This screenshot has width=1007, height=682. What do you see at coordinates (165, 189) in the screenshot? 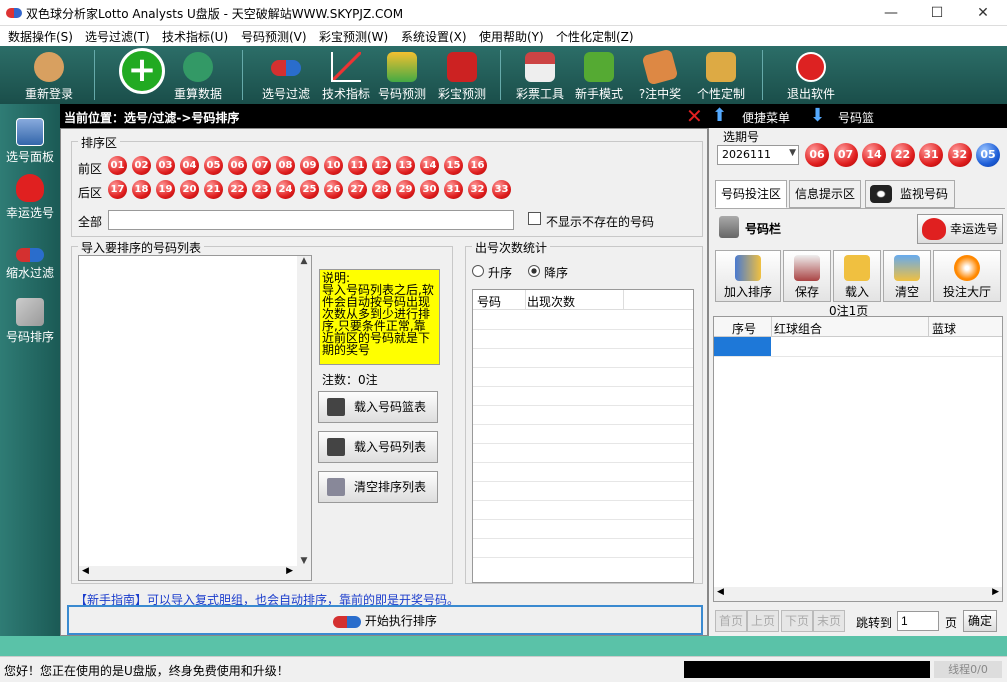
I see `number-ball: 19` at bounding box center [165, 189].